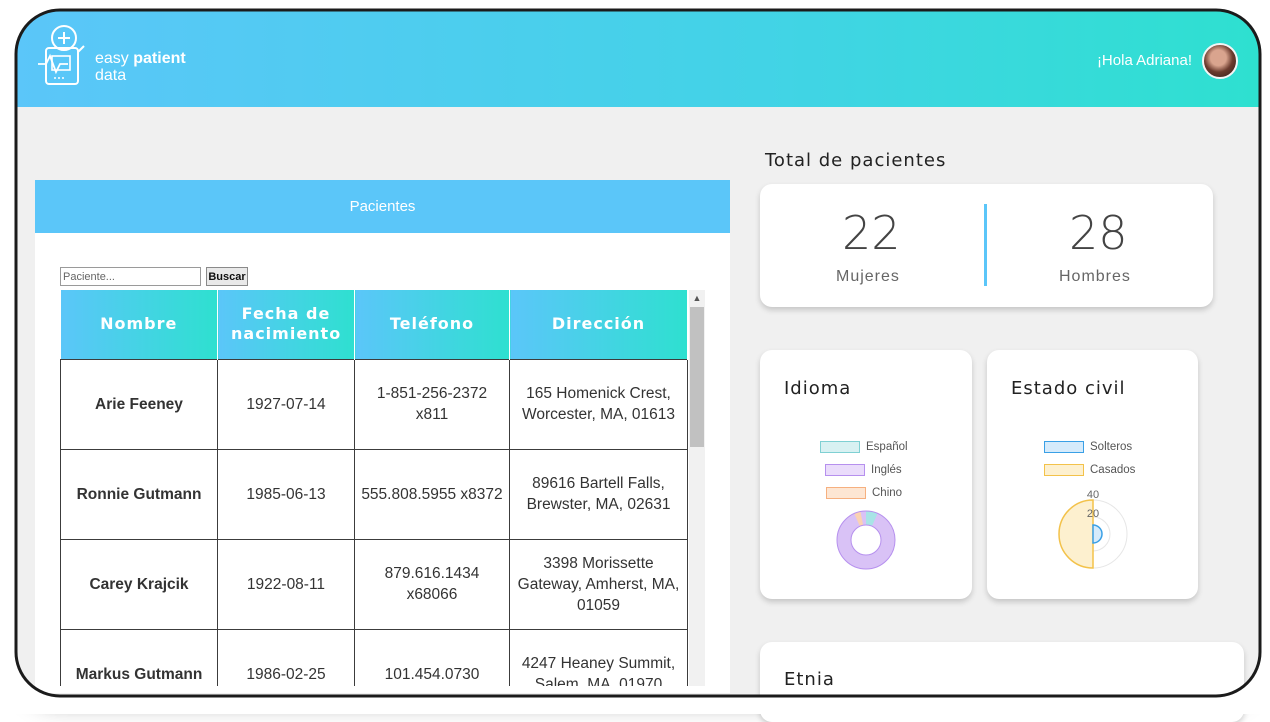 The width and height of the screenshot is (1270, 722). What do you see at coordinates (864, 447) in the screenshot?
I see `legend-espanol: Español` at bounding box center [864, 447].